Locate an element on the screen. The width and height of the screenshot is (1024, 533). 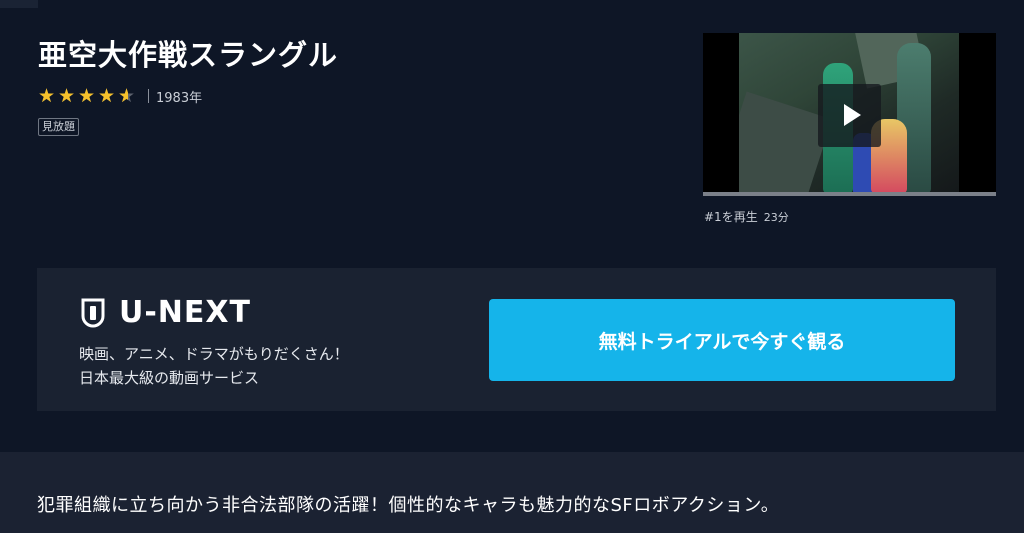
page-title: 亜空大作戦スラングル is located at coordinates (188, 55).